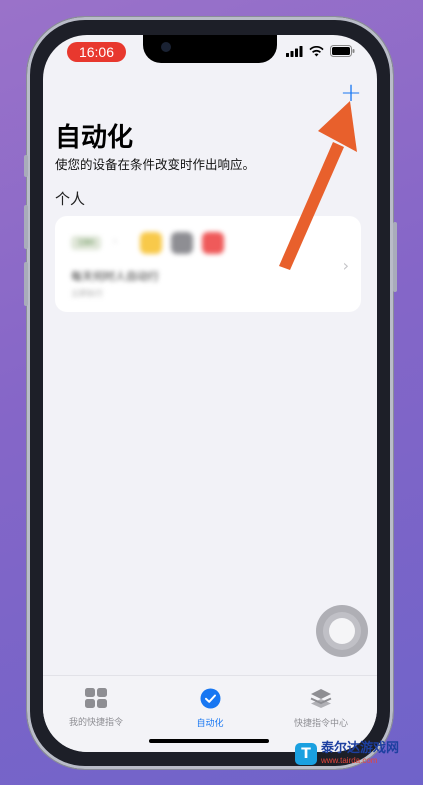 The height and width of the screenshot is (785, 423). I want to click on annotation-arrow-shaft, so click(311, 206).